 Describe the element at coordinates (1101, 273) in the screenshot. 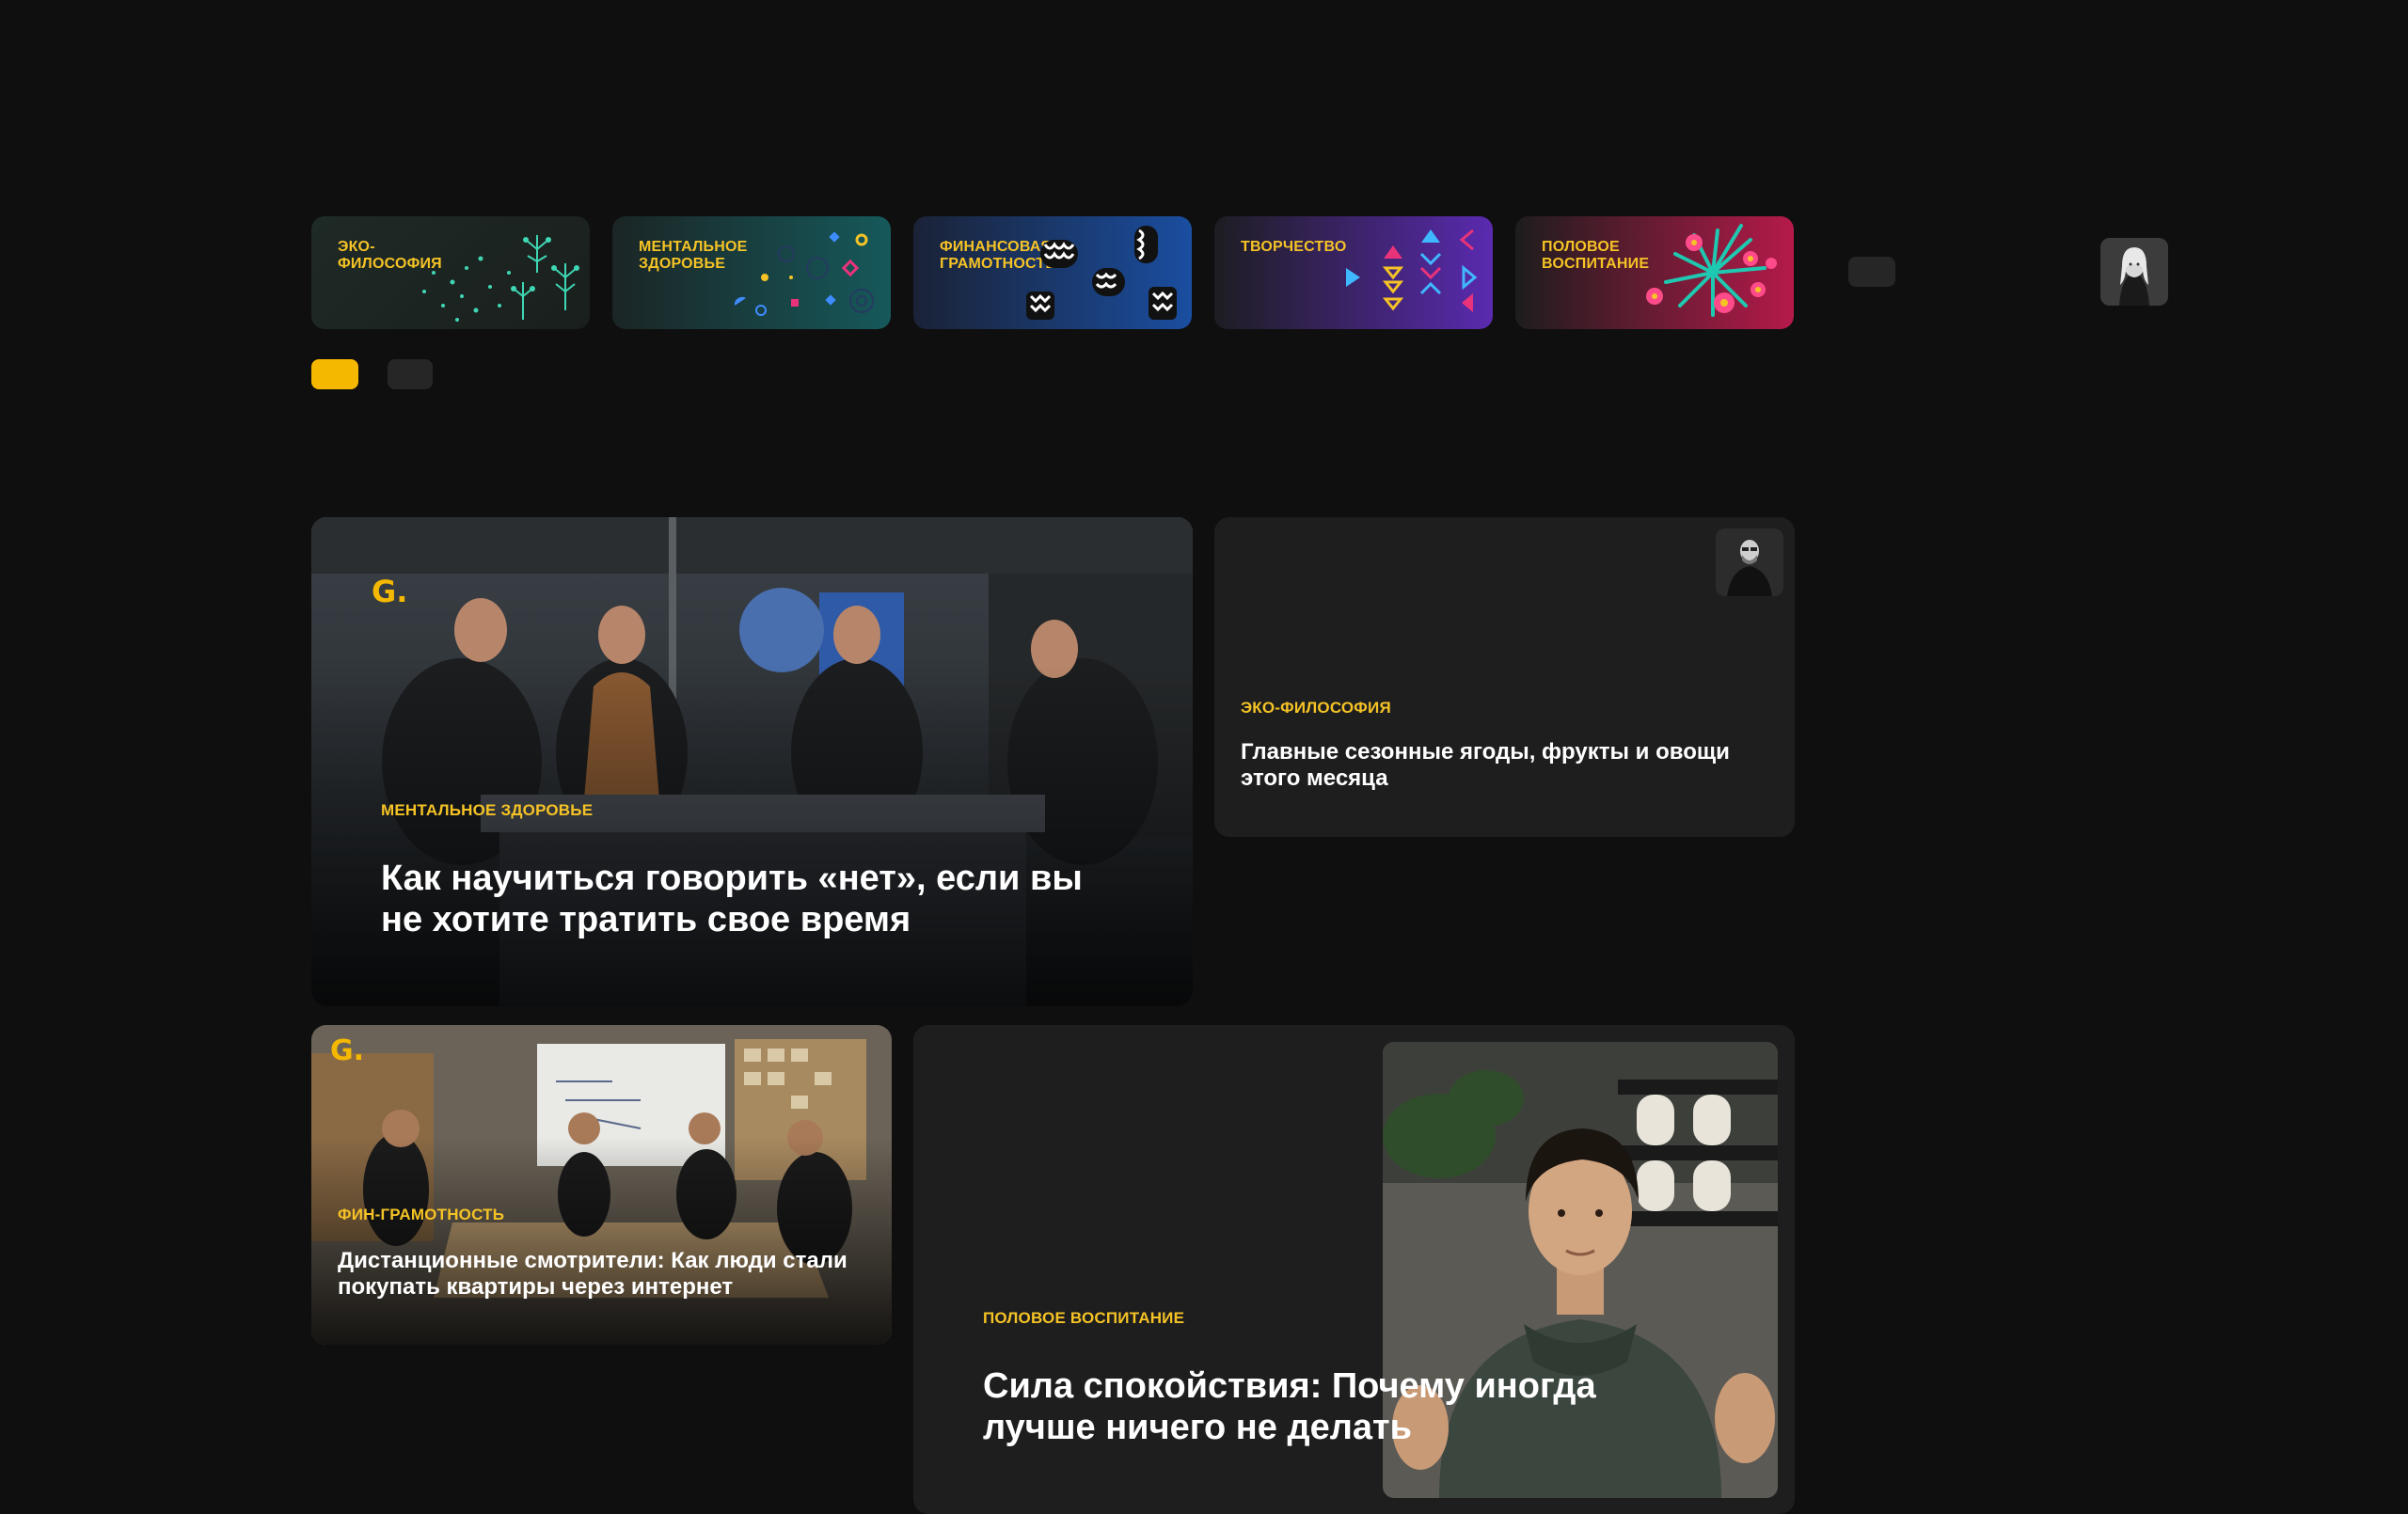

I see `finance-pattern-icon` at that location.